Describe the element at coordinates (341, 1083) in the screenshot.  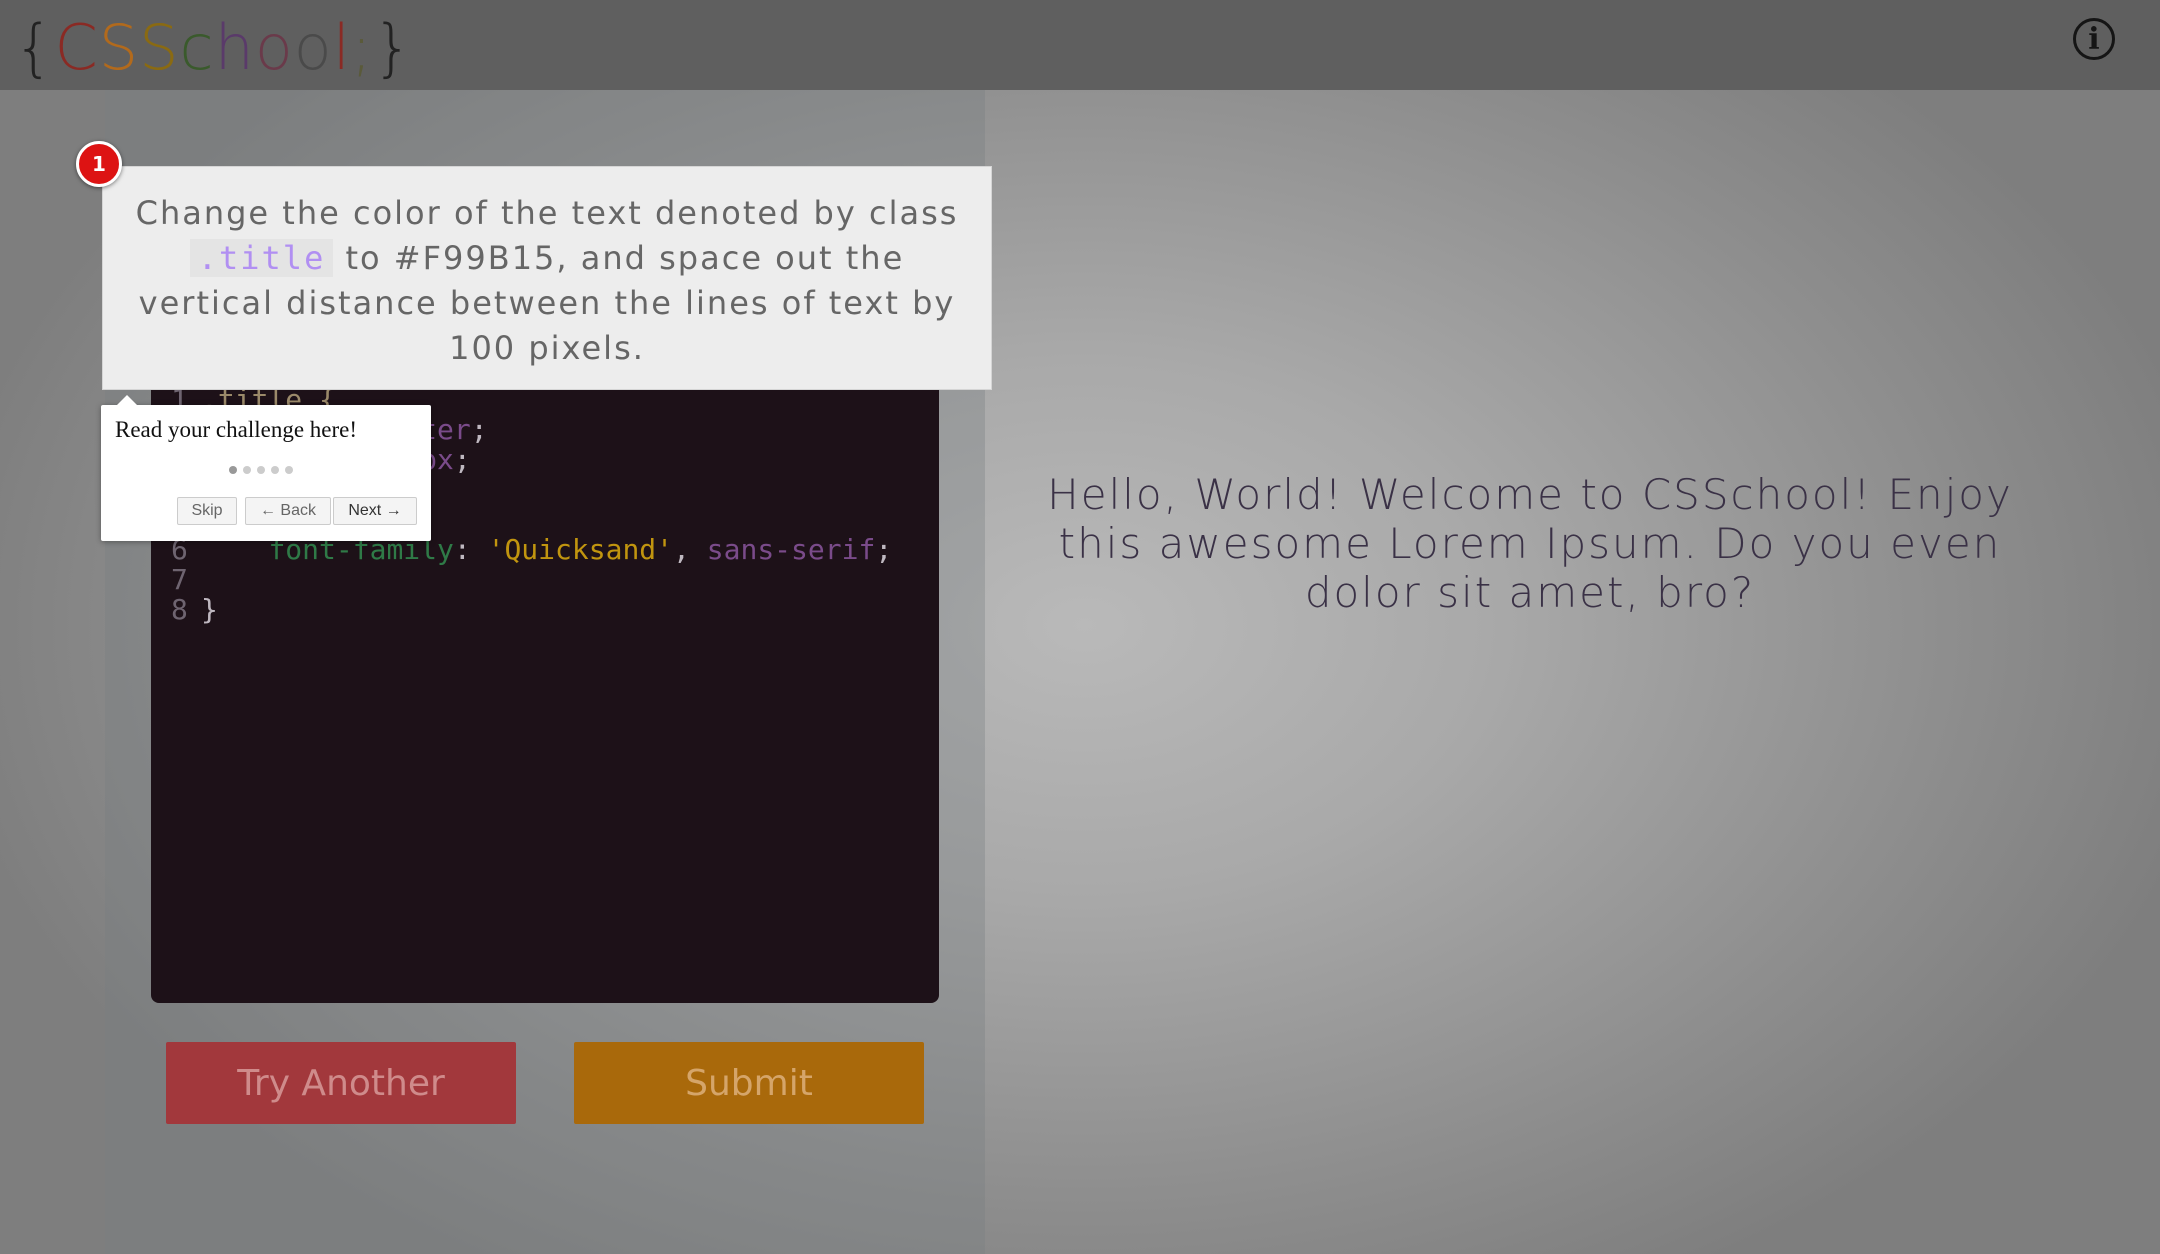
I see `try-another-button: Try Another` at that location.